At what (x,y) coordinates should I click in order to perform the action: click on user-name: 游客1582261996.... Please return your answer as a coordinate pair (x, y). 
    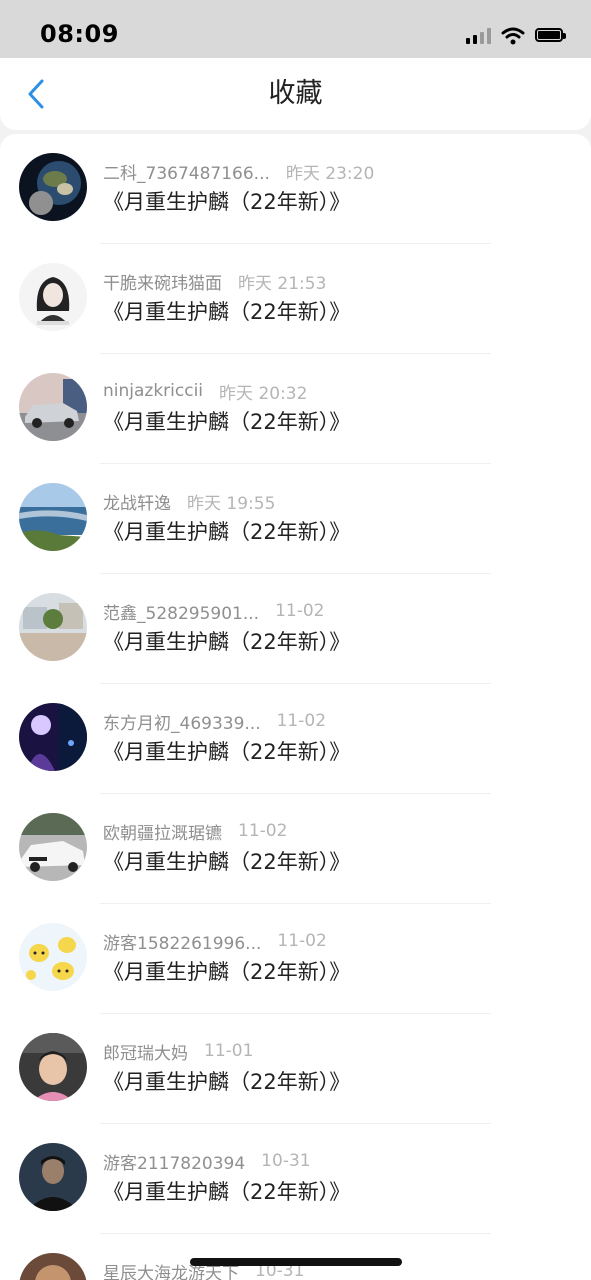
    Looking at the image, I should click on (182, 943).